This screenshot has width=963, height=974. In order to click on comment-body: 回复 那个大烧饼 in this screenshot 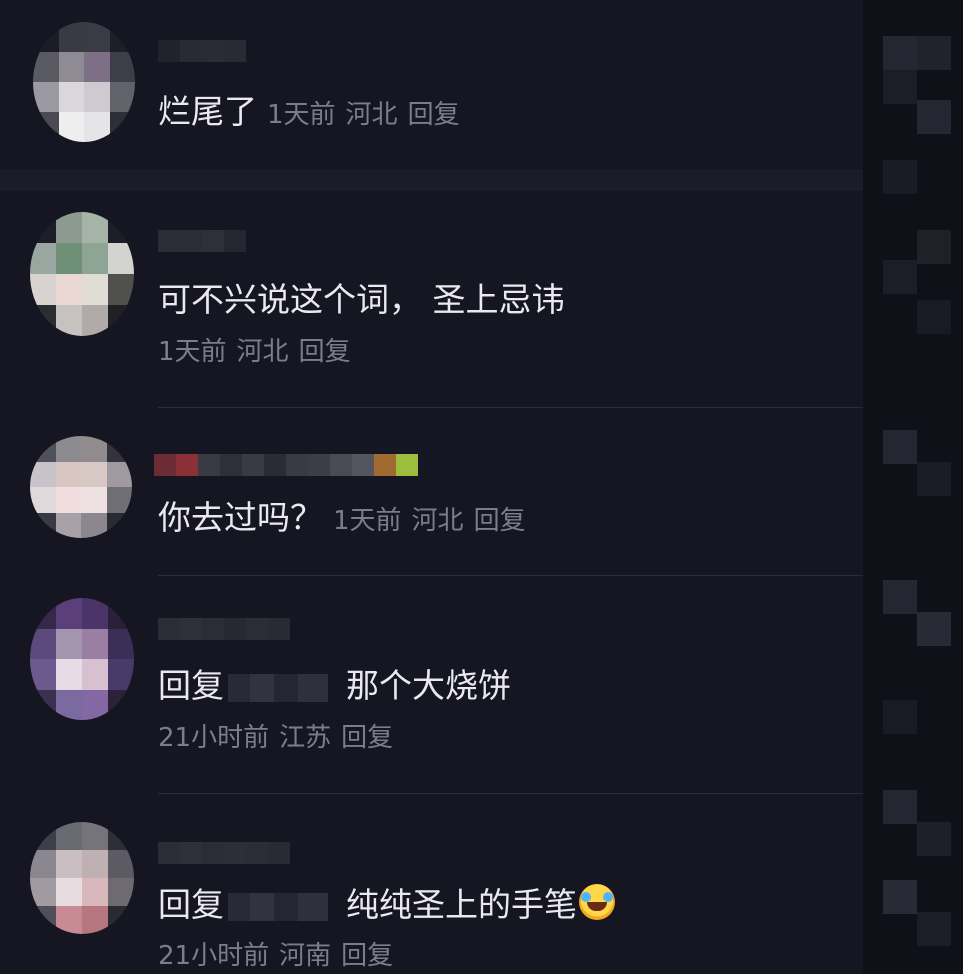, I will do `click(334, 686)`.